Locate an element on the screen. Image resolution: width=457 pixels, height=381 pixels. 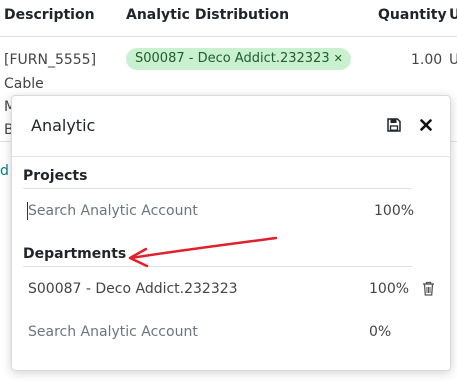
projects-search-input: Search Analytic Account is located at coordinates (113, 211).